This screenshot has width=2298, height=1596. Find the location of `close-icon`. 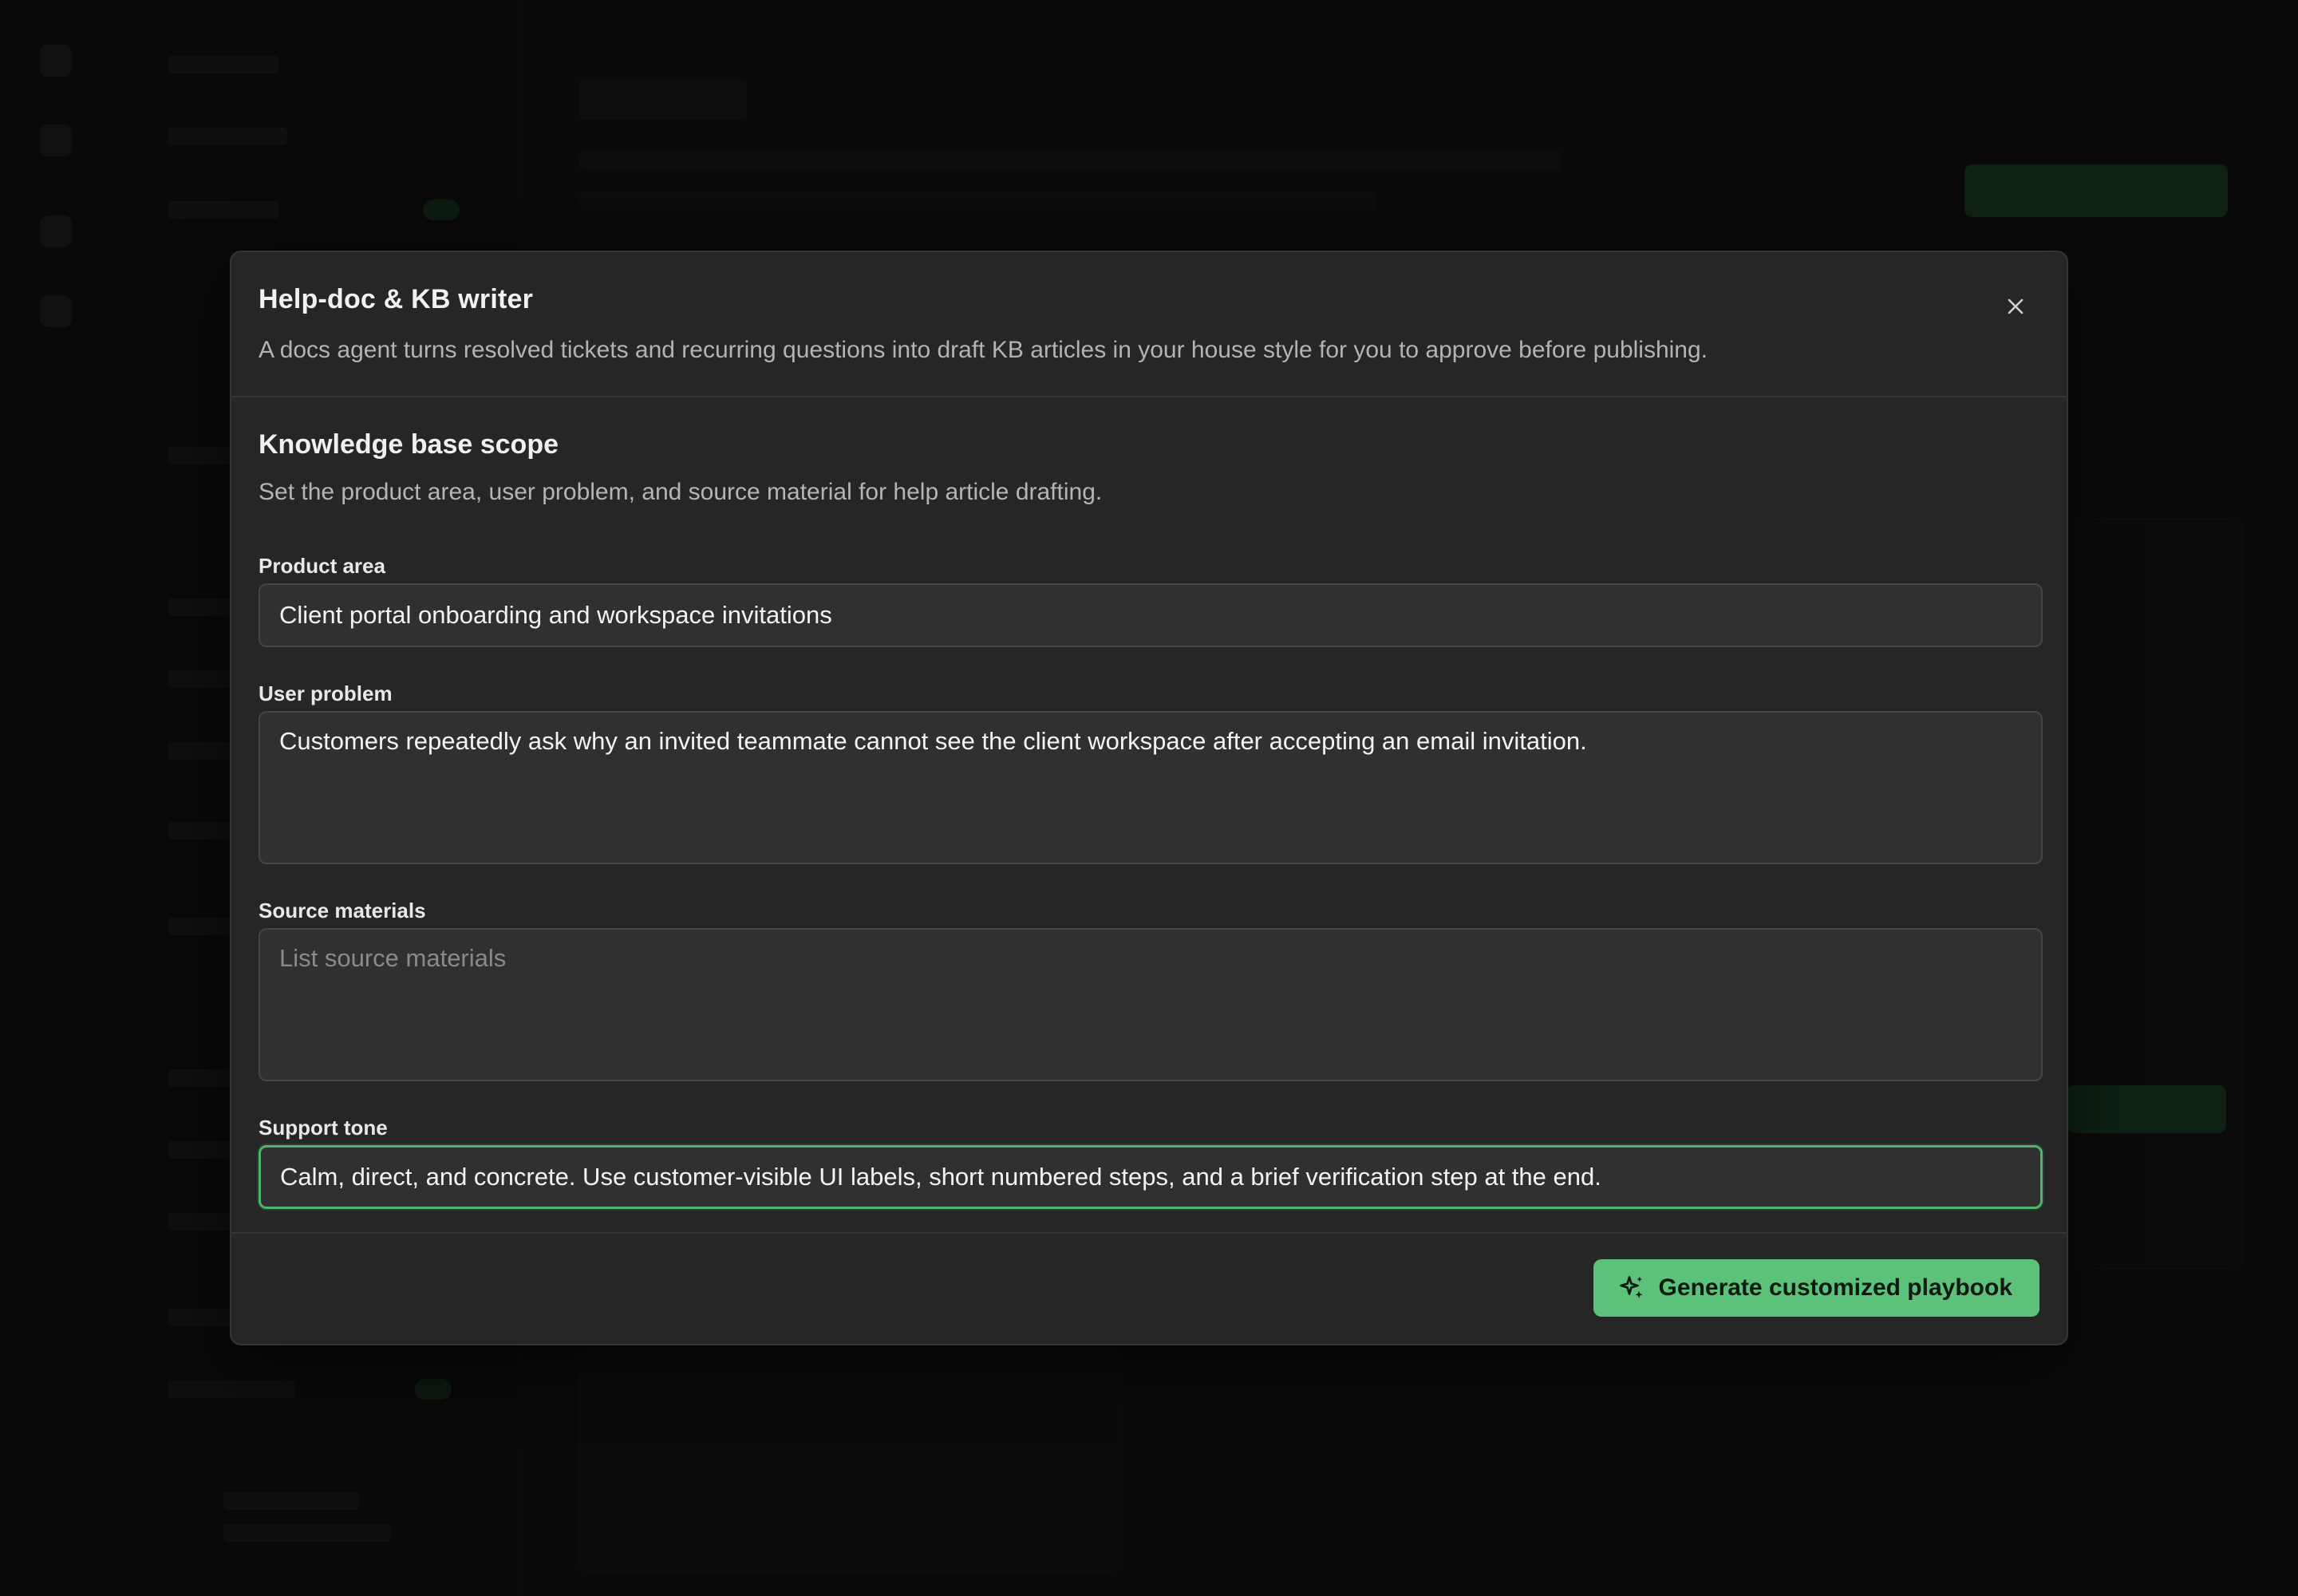

close-icon is located at coordinates (2016, 306).